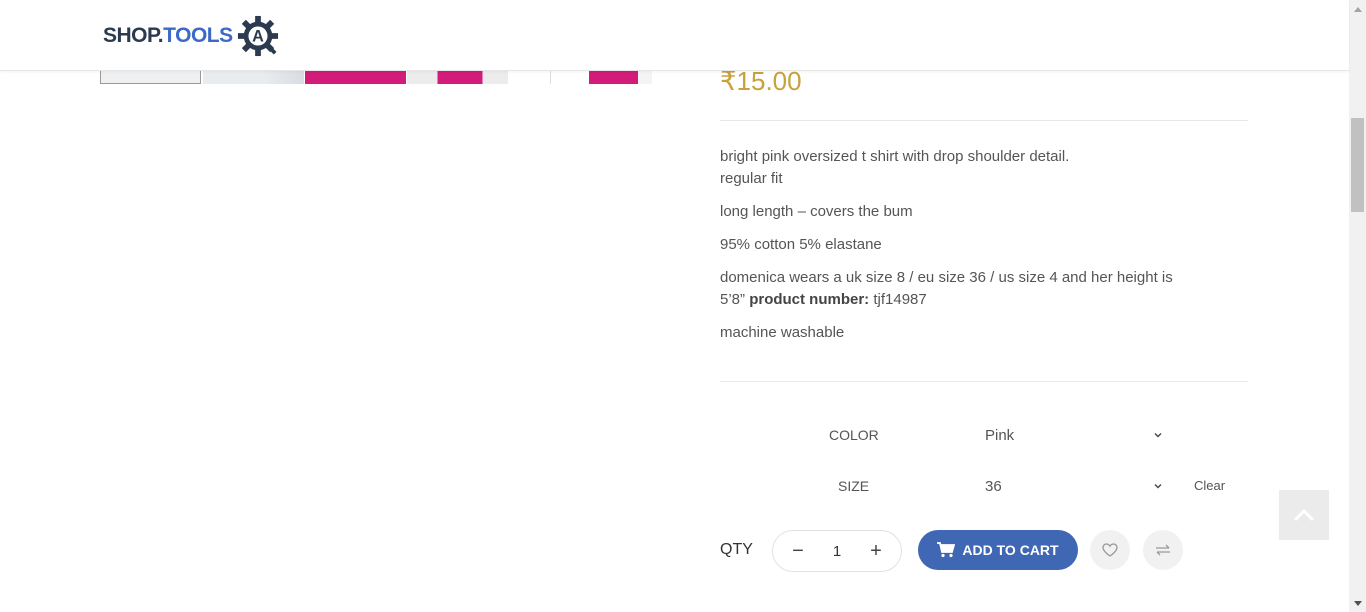 This screenshot has height=612, width=1366. I want to click on scrollbar-thumb, so click(1357, 165).